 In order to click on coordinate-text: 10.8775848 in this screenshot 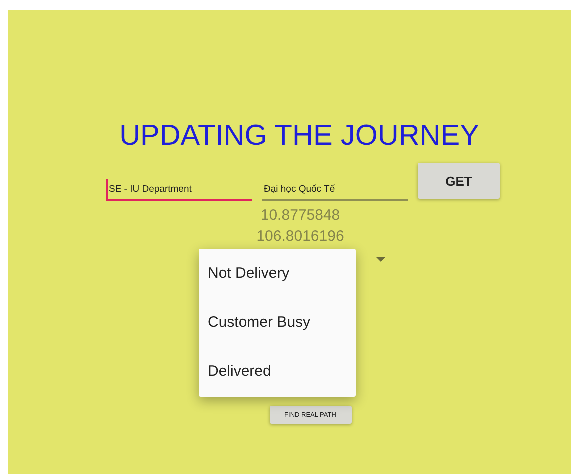, I will do `click(300, 216)`.